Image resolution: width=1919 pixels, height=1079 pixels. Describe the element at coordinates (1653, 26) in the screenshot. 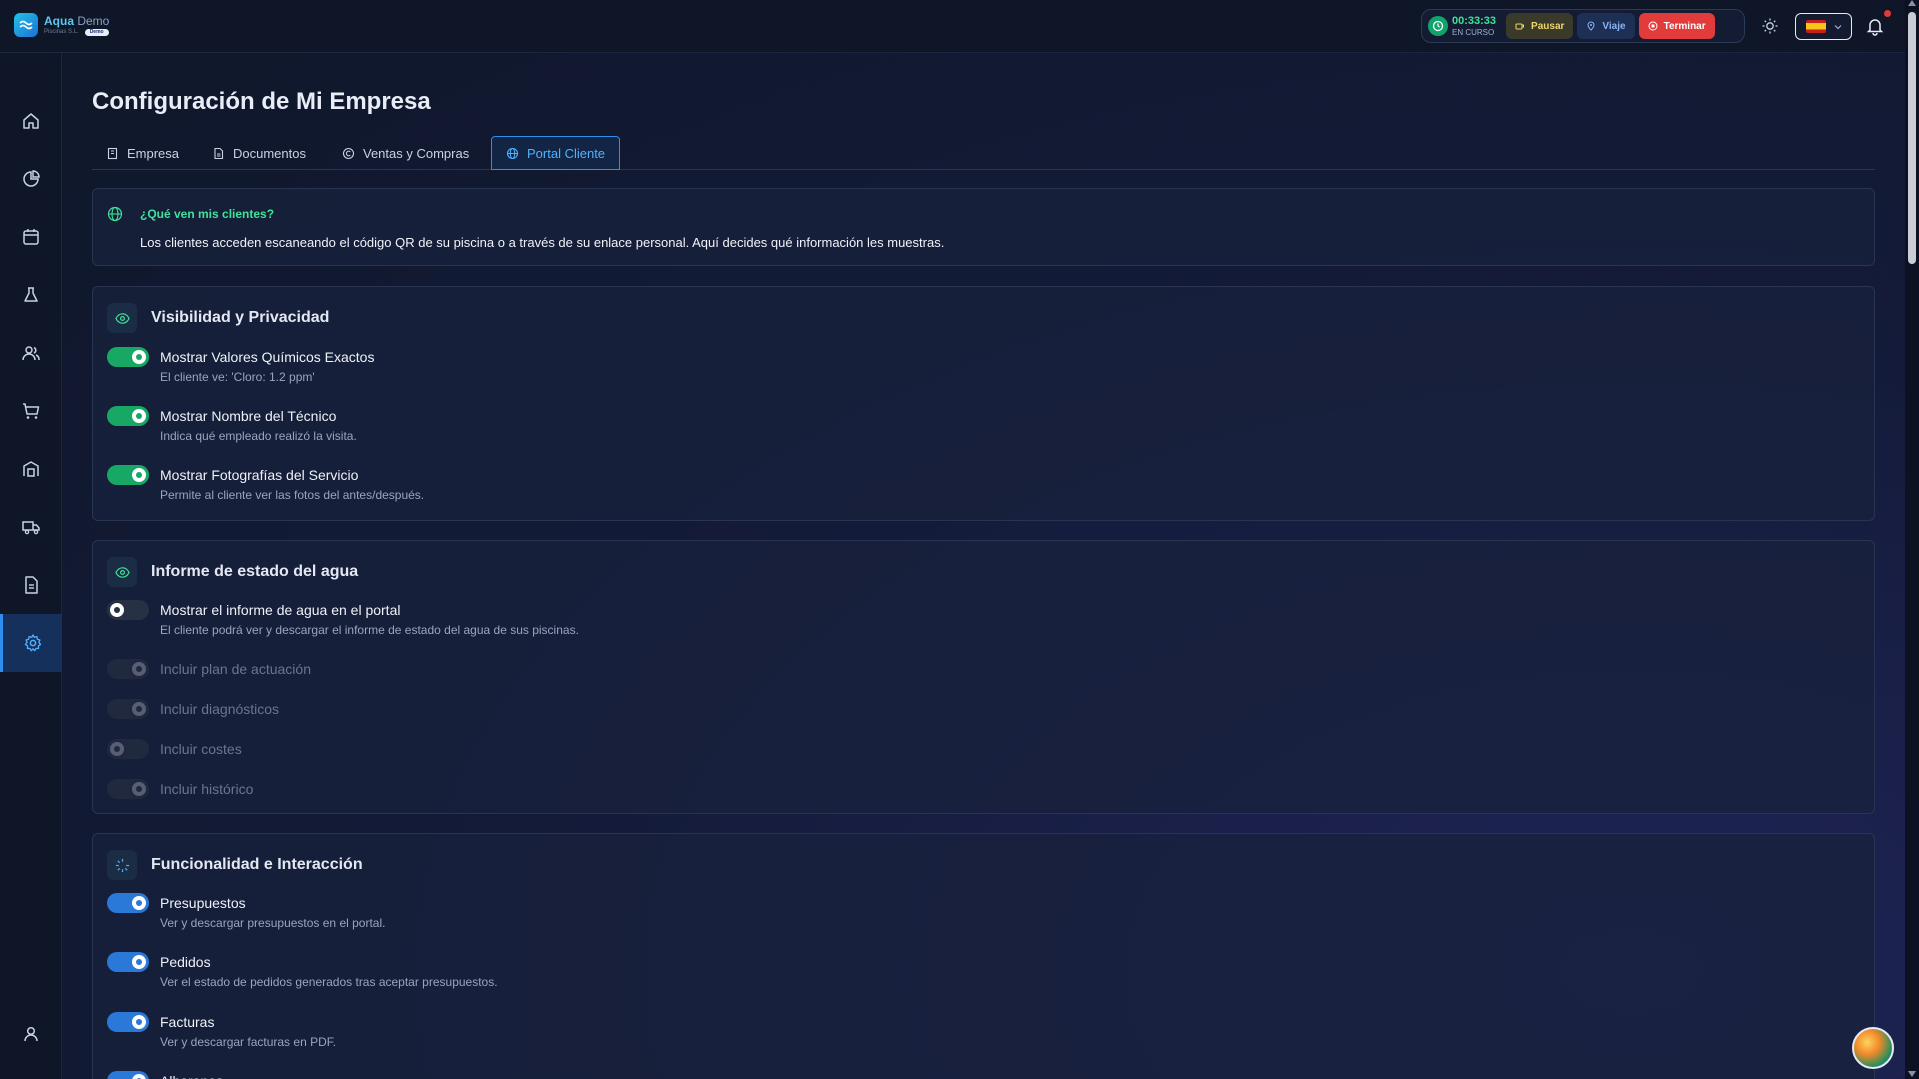

I see `stop-icon` at that location.